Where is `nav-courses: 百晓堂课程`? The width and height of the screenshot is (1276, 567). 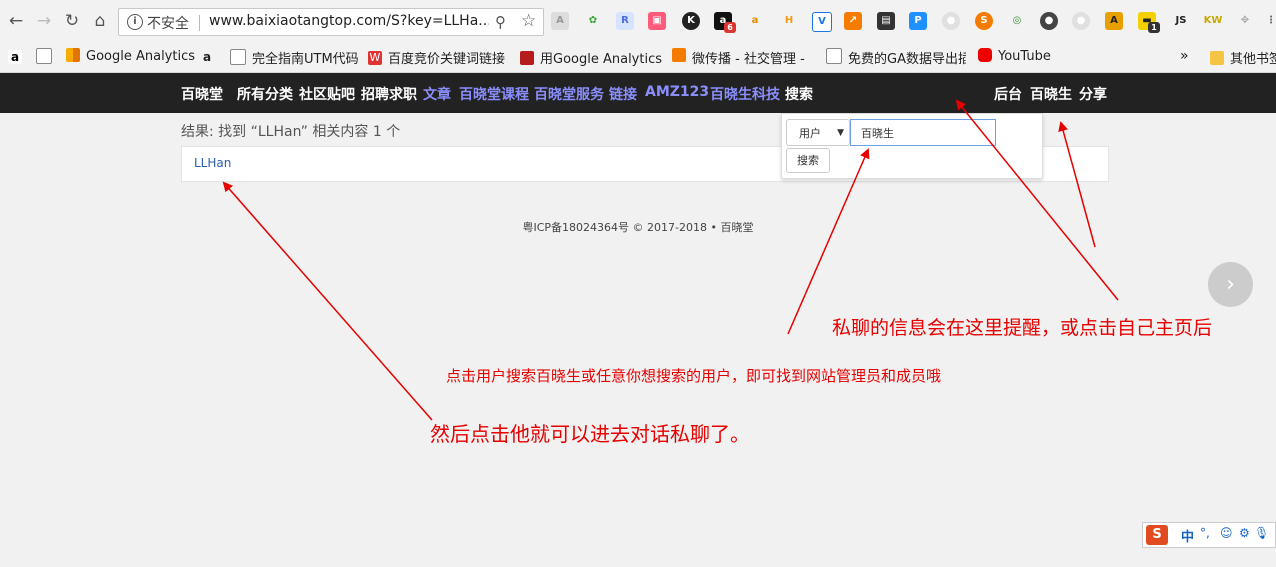 nav-courses: 百晓堂课程 is located at coordinates (494, 94).